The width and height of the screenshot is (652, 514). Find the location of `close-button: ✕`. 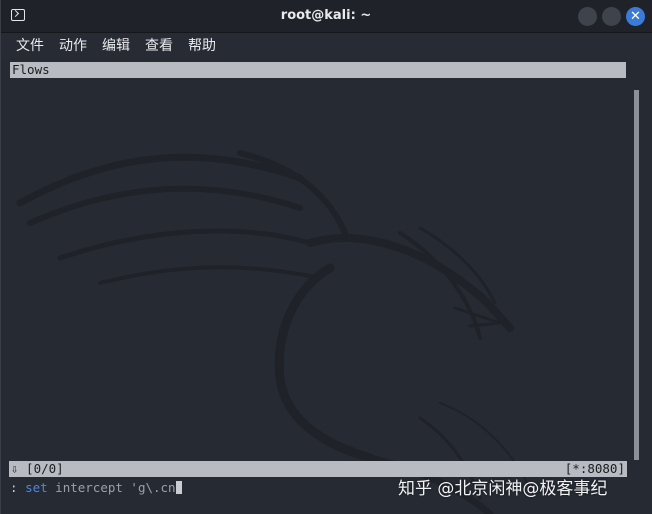

close-button: ✕ is located at coordinates (635, 16).